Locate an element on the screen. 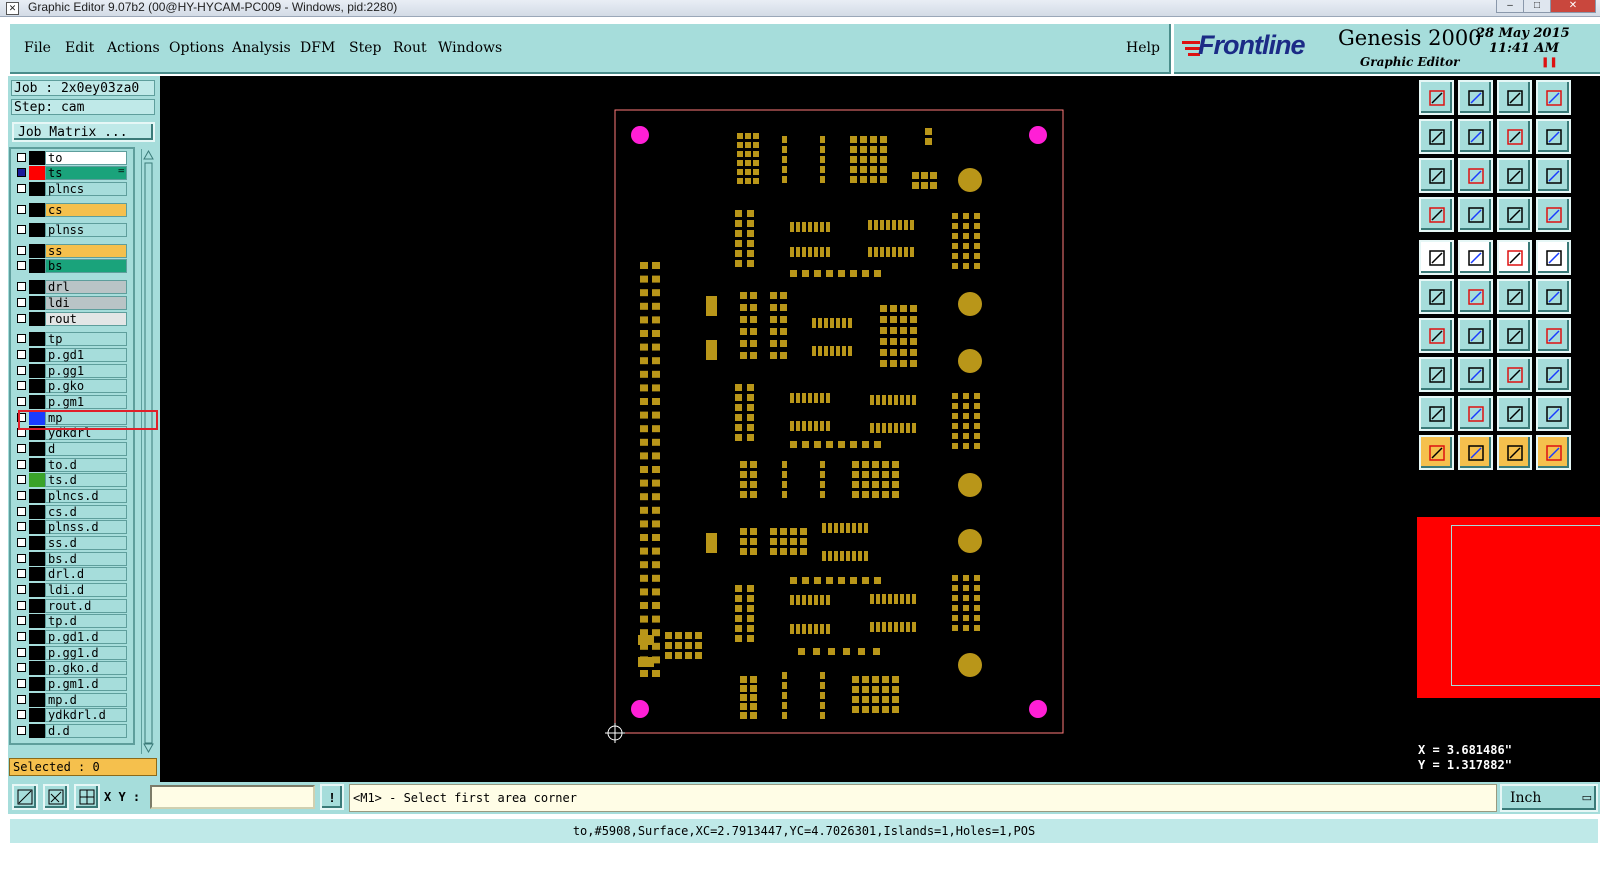 This screenshot has height=870, width=1600. layer-row: ts = is located at coordinates (74, 173).